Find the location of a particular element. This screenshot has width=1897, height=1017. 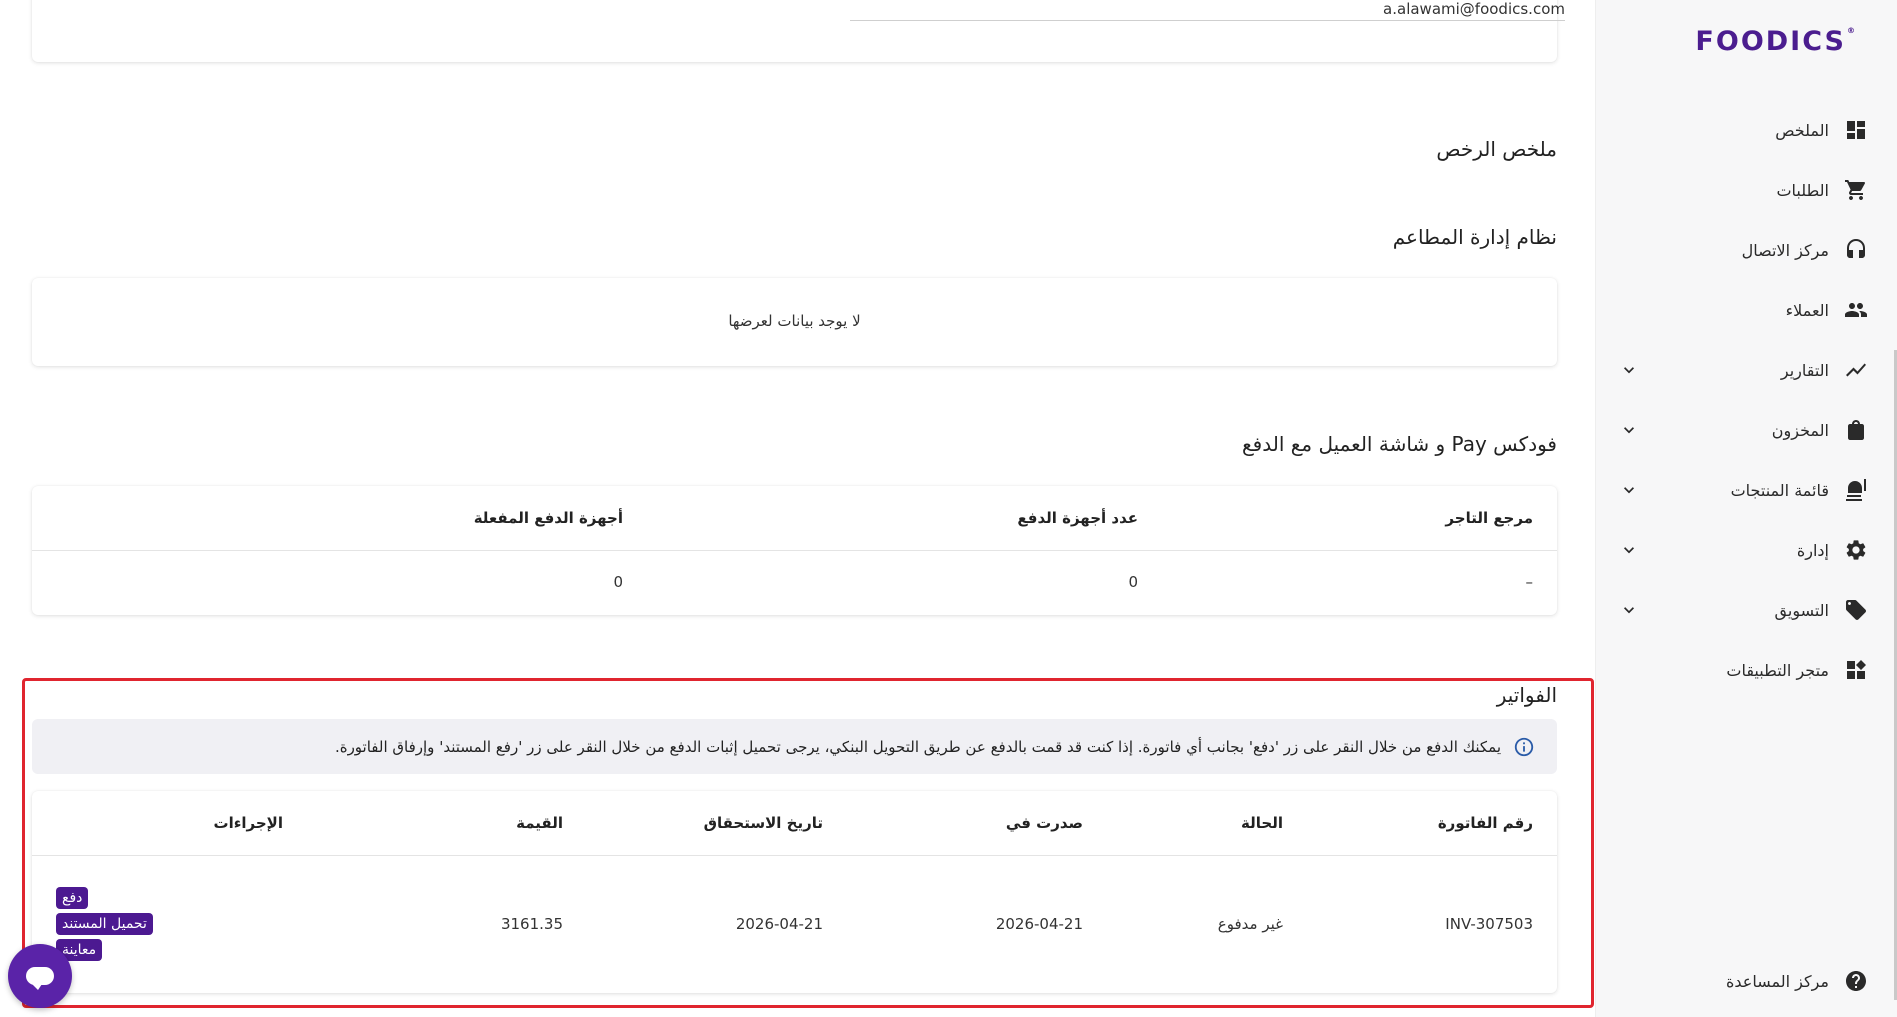

invoice-actions: دفع تحميل المستند معاينة is located at coordinates (169, 924).